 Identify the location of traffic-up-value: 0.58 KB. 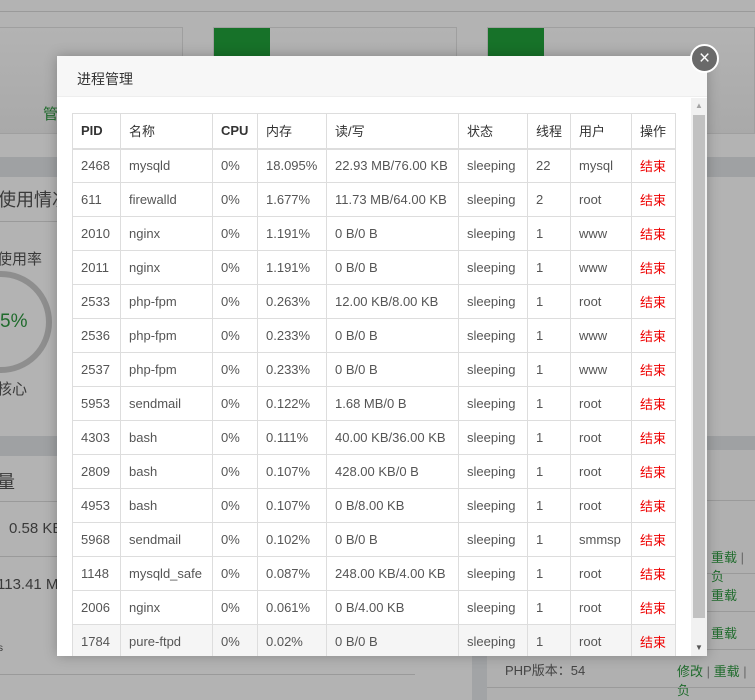
(36, 528).